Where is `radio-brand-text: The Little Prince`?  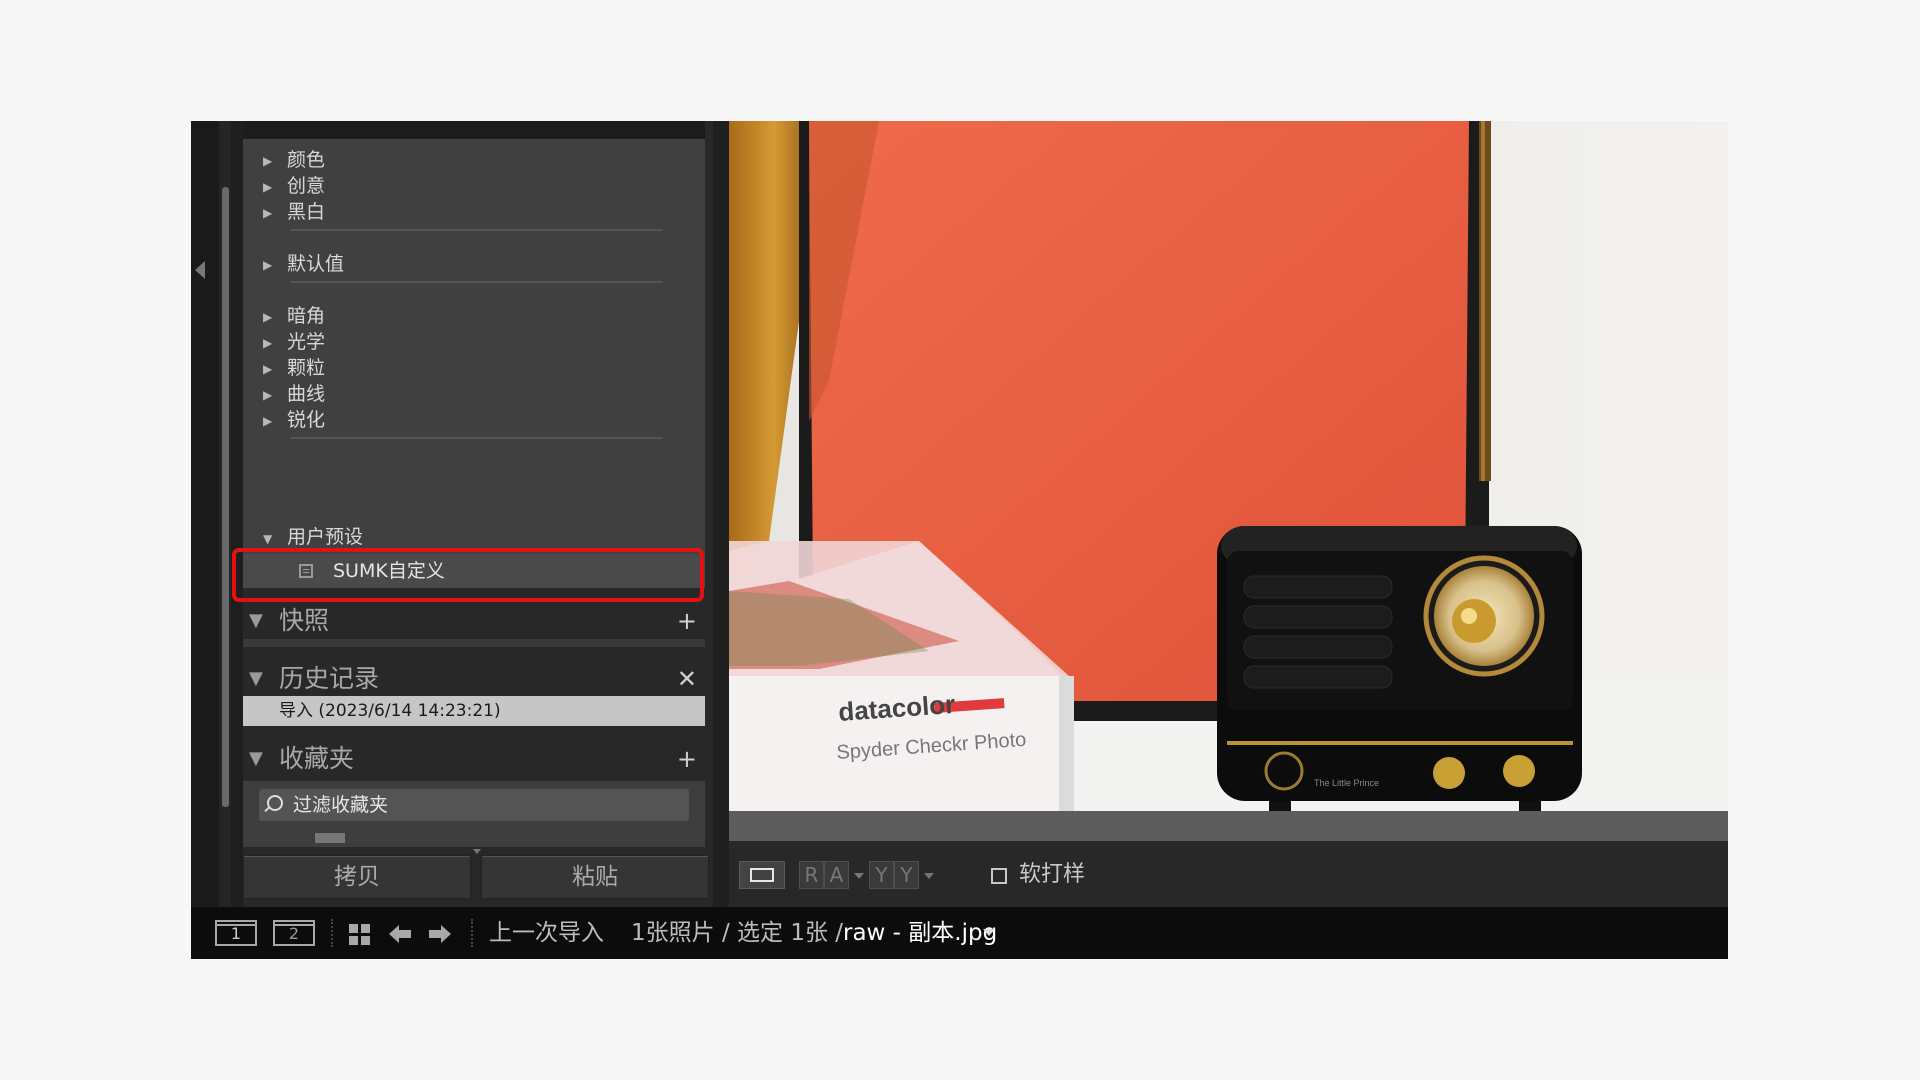
radio-brand-text: The Little Prince is located at coordinates (1346, 783).